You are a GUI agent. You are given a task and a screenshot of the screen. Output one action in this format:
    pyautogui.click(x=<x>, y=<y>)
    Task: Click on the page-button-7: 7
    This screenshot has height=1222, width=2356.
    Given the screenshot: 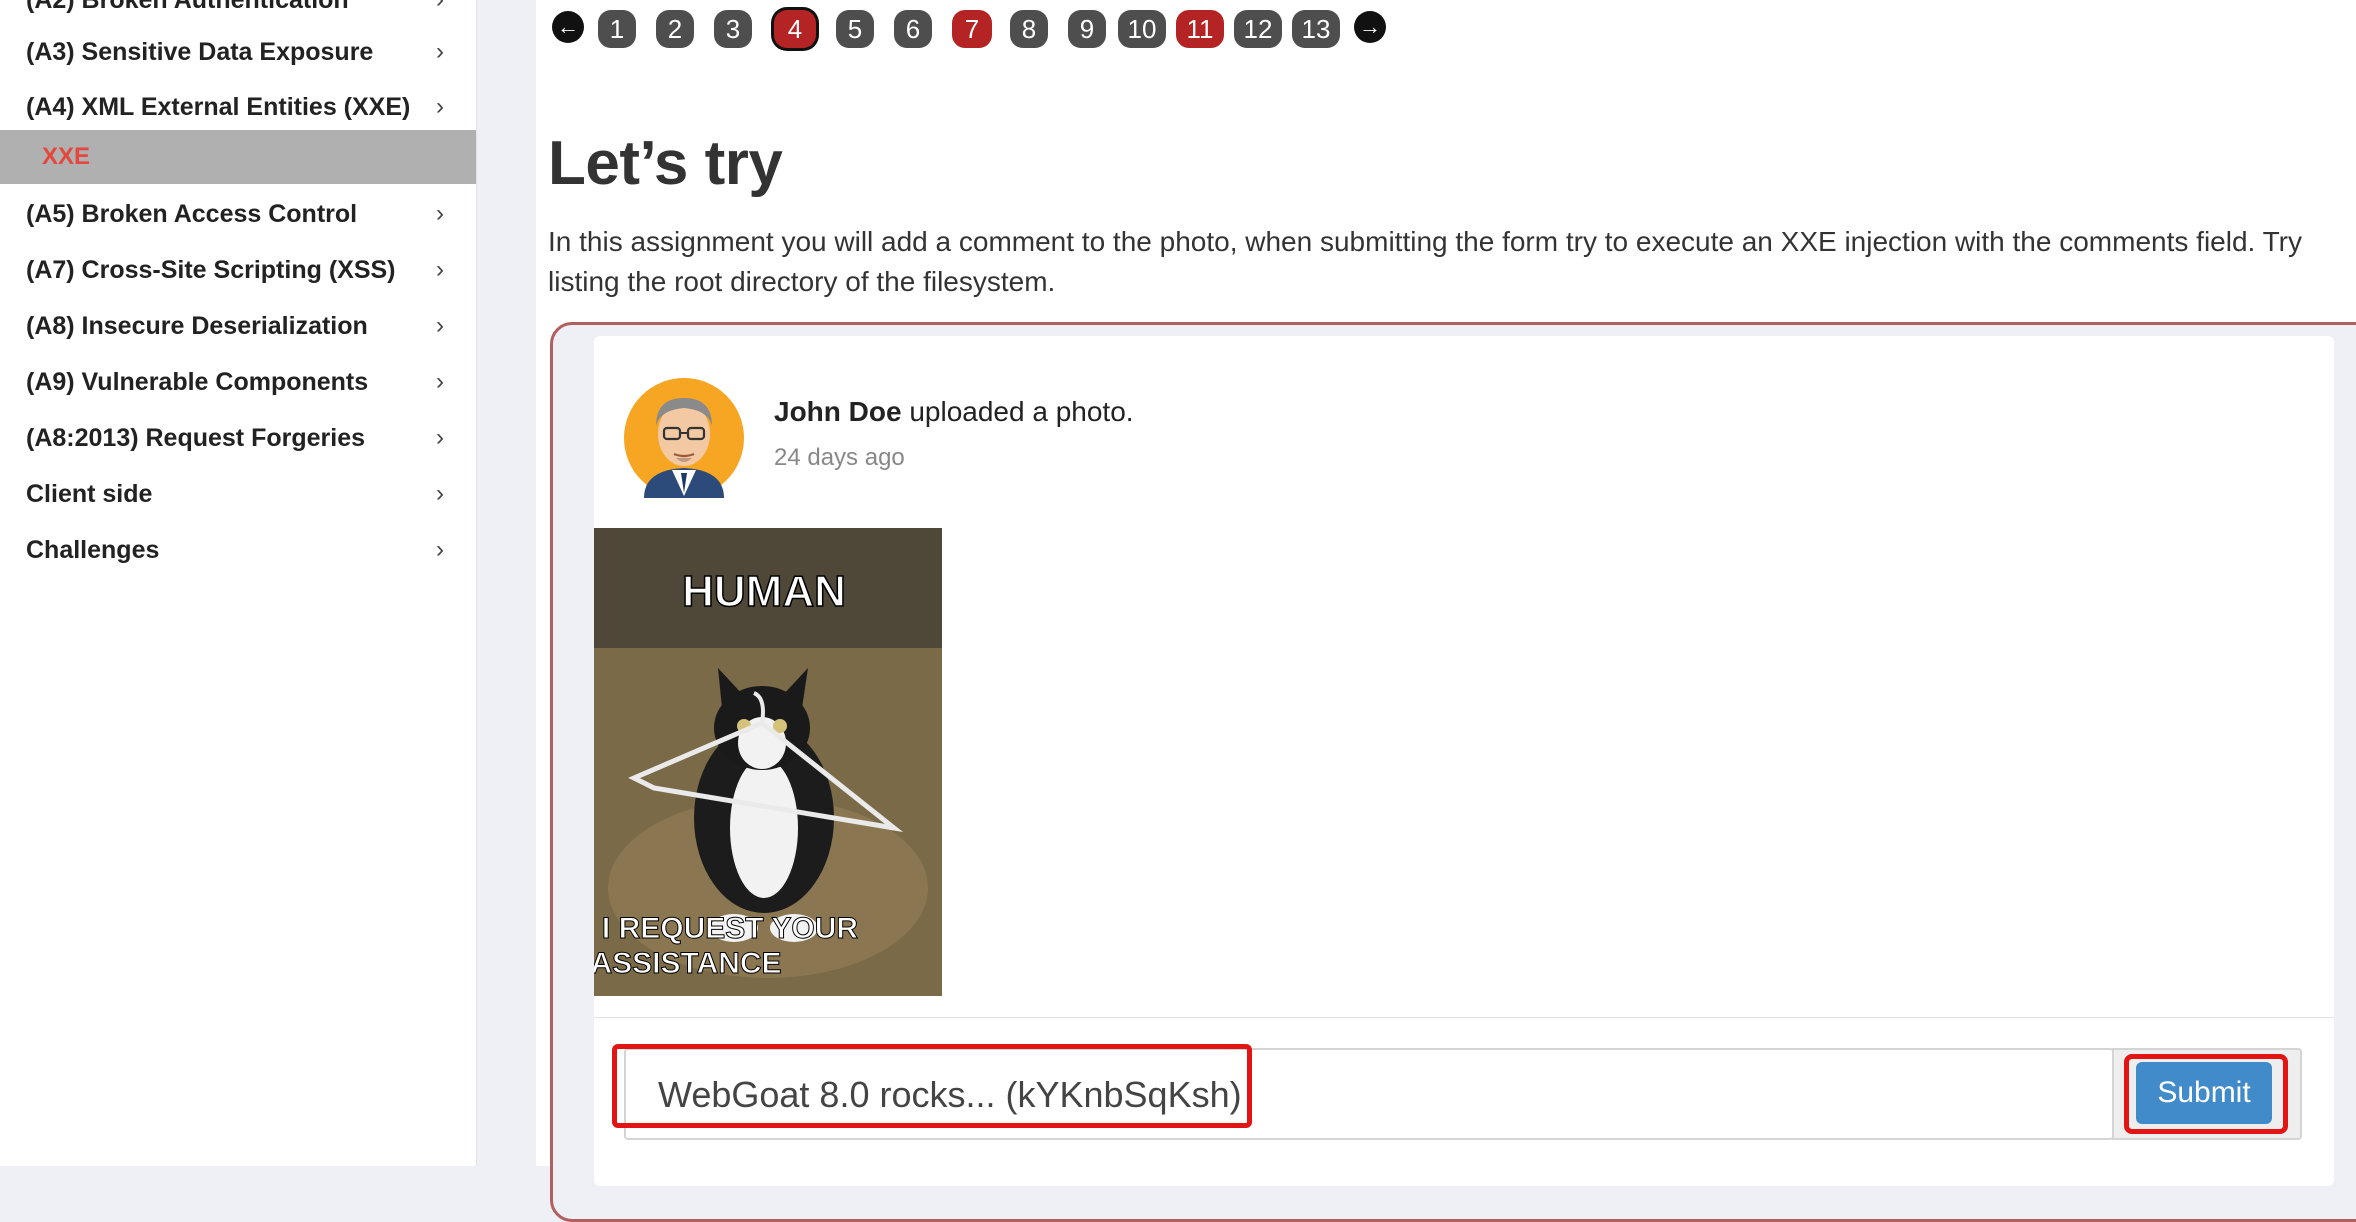 What is the action you would take?
    pyautogui.click(x=972, y=29)
    